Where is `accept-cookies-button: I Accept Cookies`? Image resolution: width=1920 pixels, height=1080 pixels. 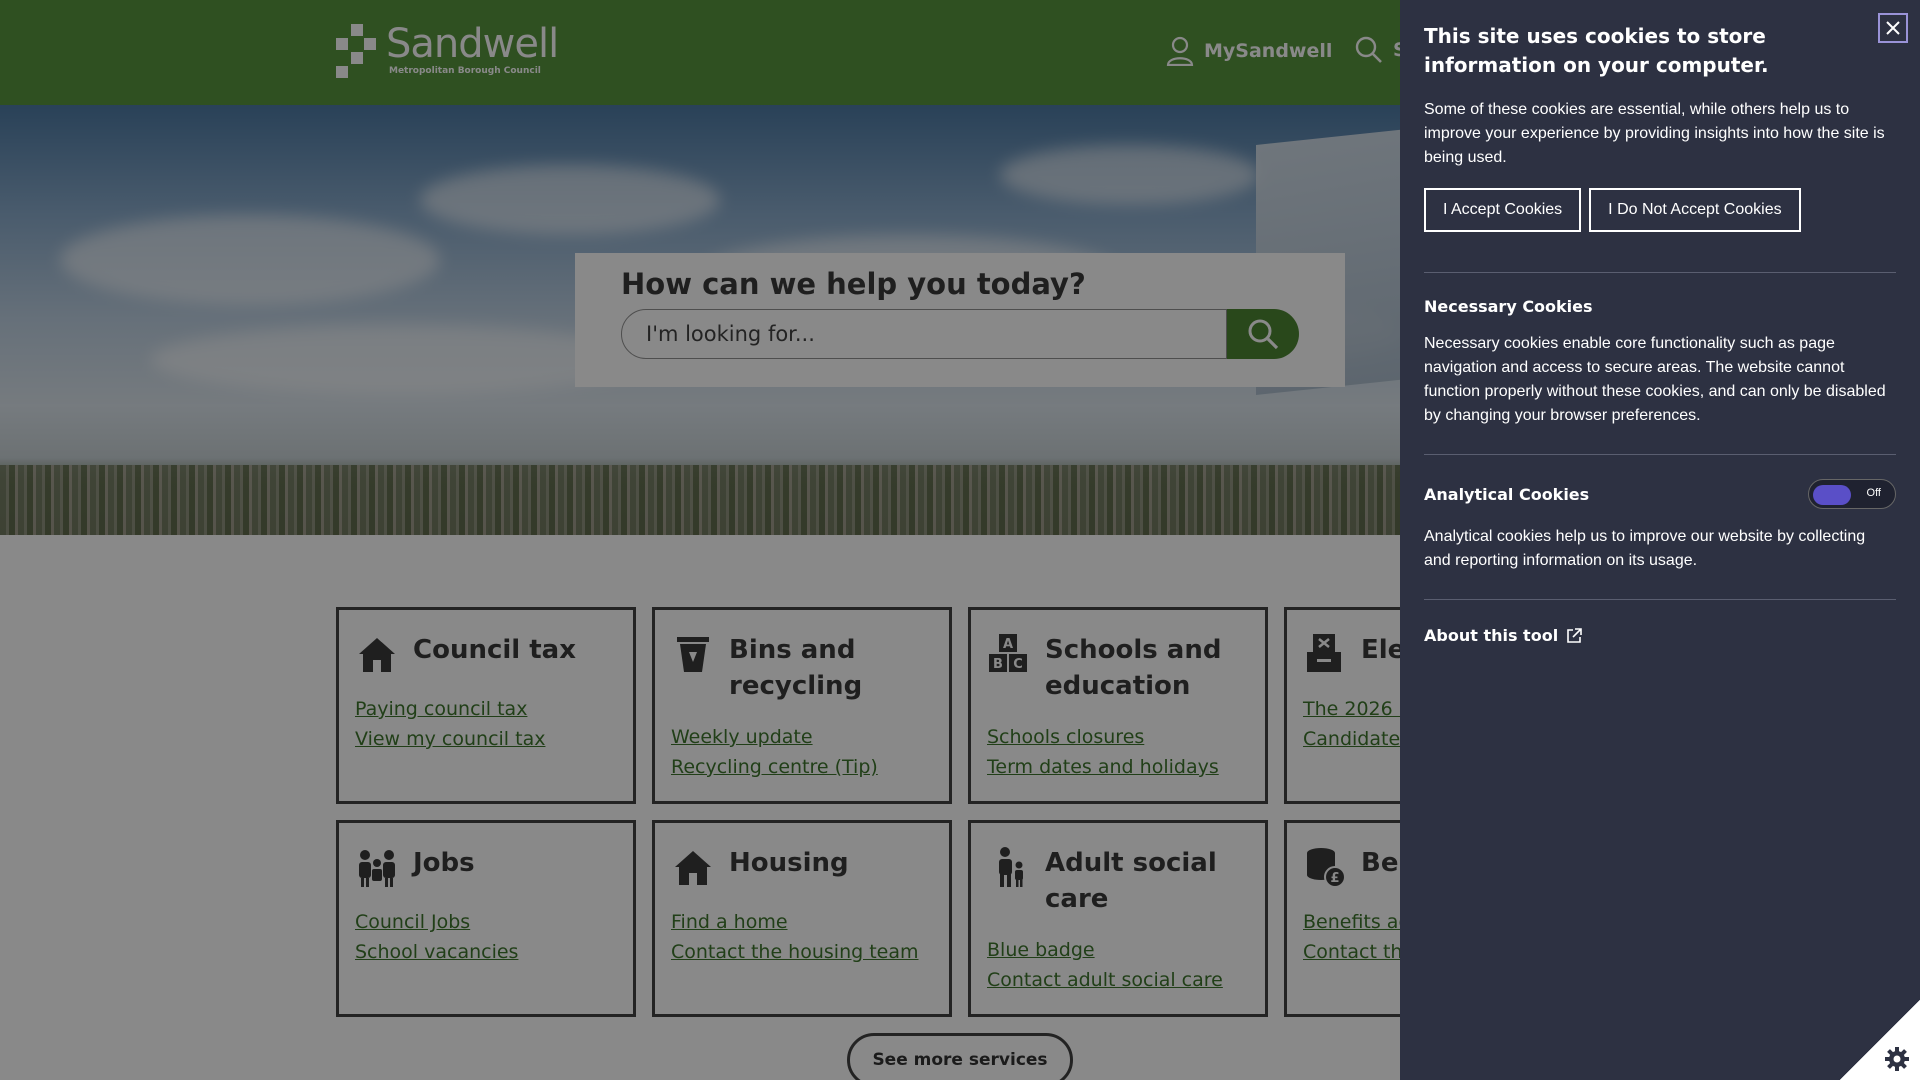 accept-cookies-button: I Accept Cookies is located at coordinates (1503, 210).